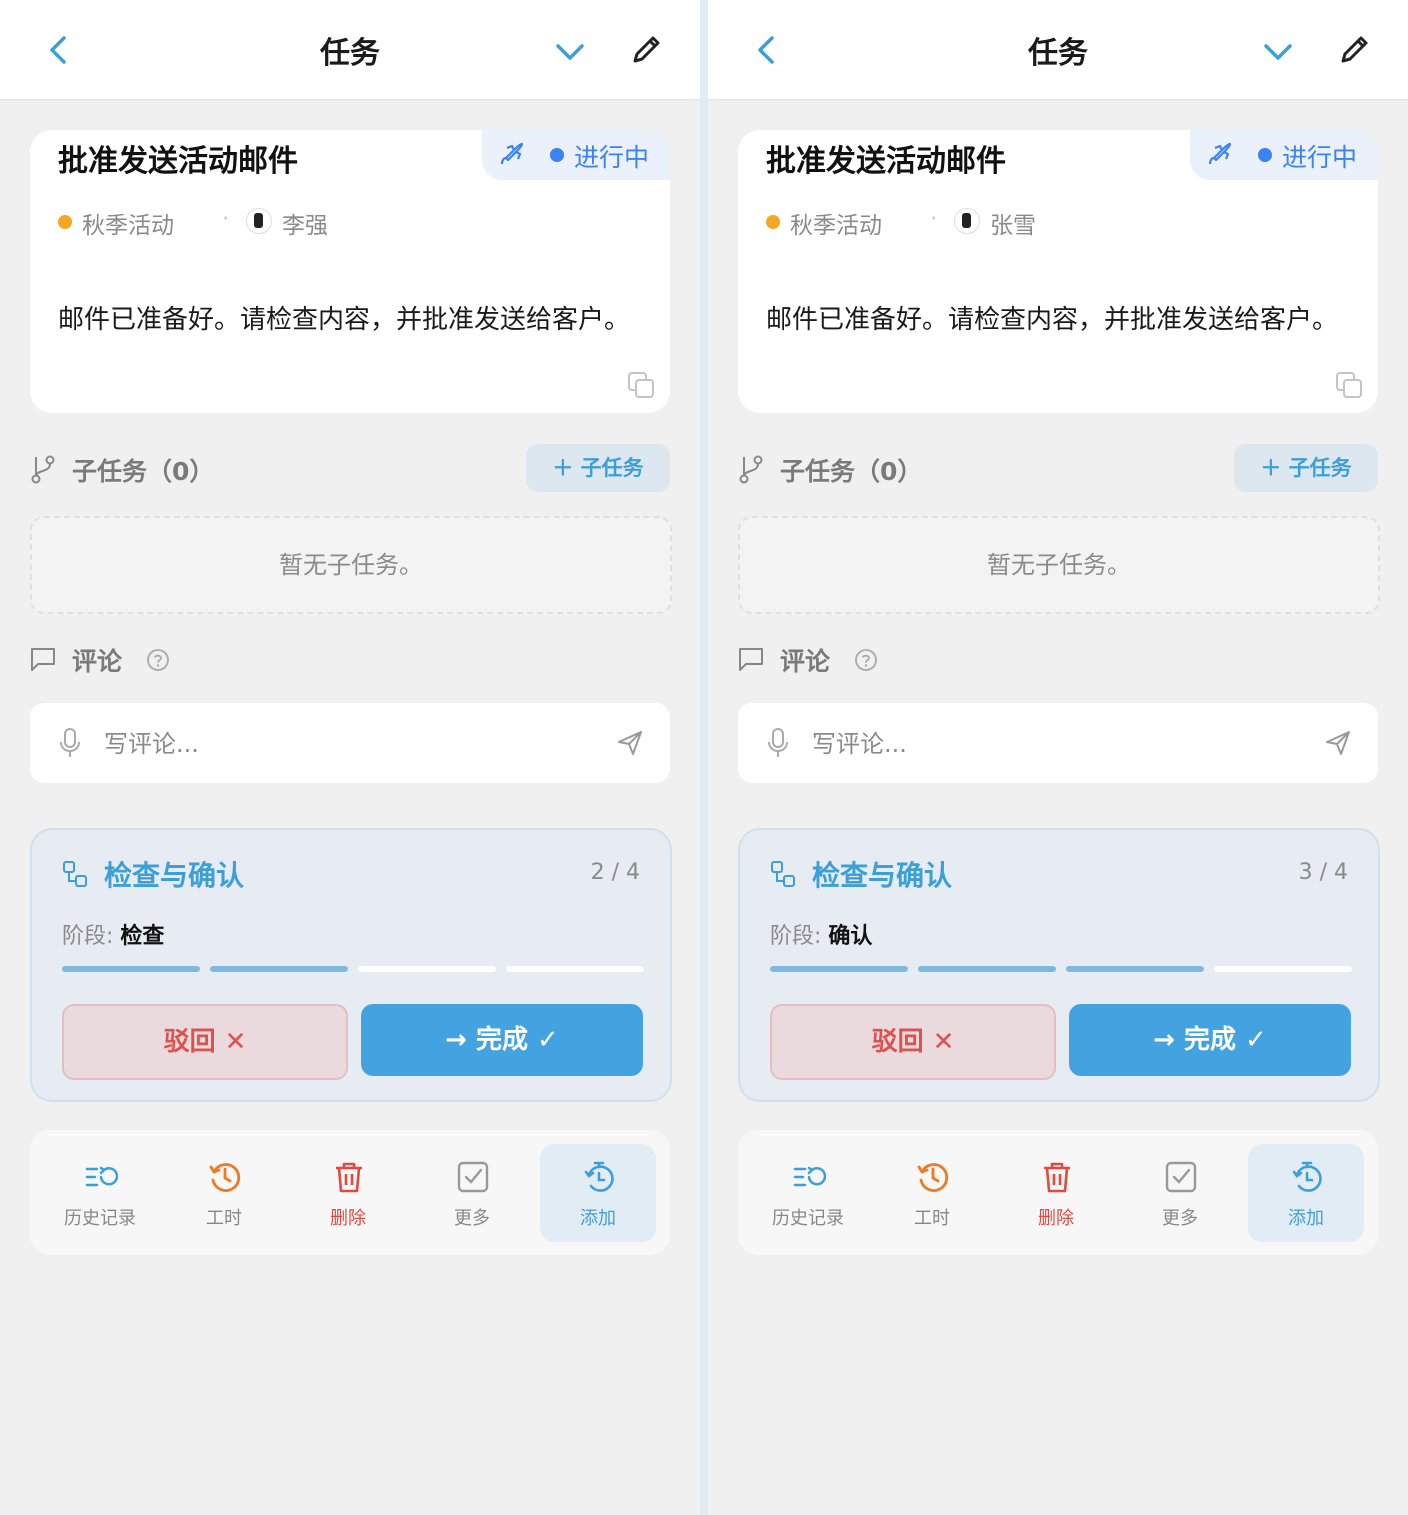  What do you see at coordinates (305, 223) in the screenshot?
I see `assignee-name: 李强` at bounding box center [305, 223].